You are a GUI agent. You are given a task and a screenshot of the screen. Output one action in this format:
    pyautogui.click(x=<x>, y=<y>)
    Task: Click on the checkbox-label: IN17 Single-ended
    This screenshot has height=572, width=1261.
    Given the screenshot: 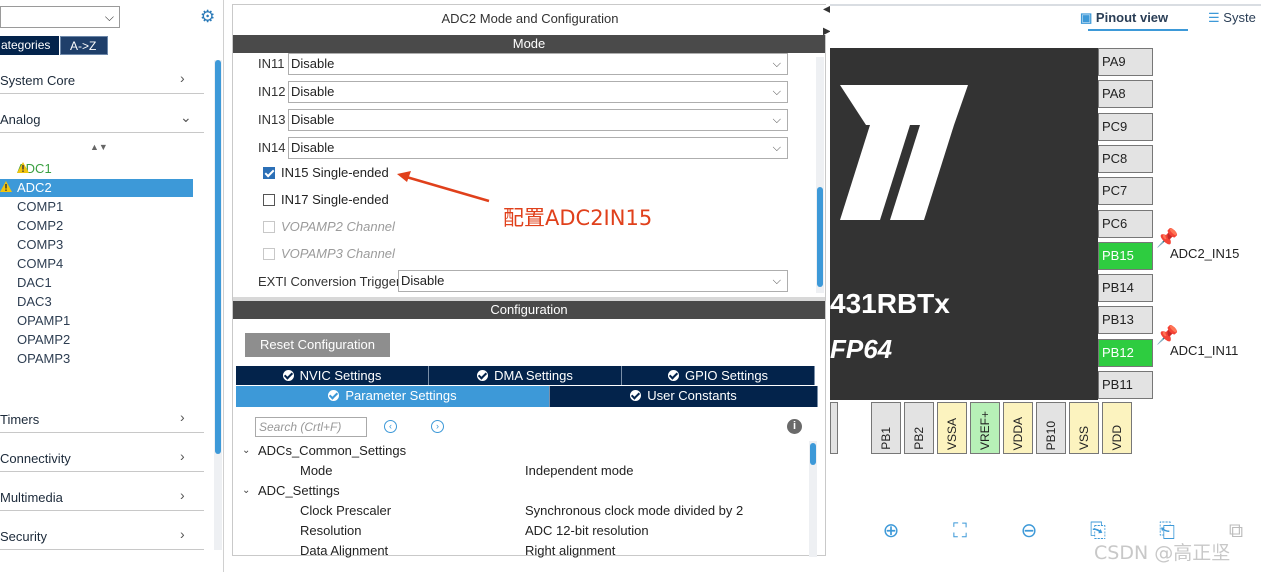 What is the action you would take?
    pyautogui.click(x=335, y=199)
    